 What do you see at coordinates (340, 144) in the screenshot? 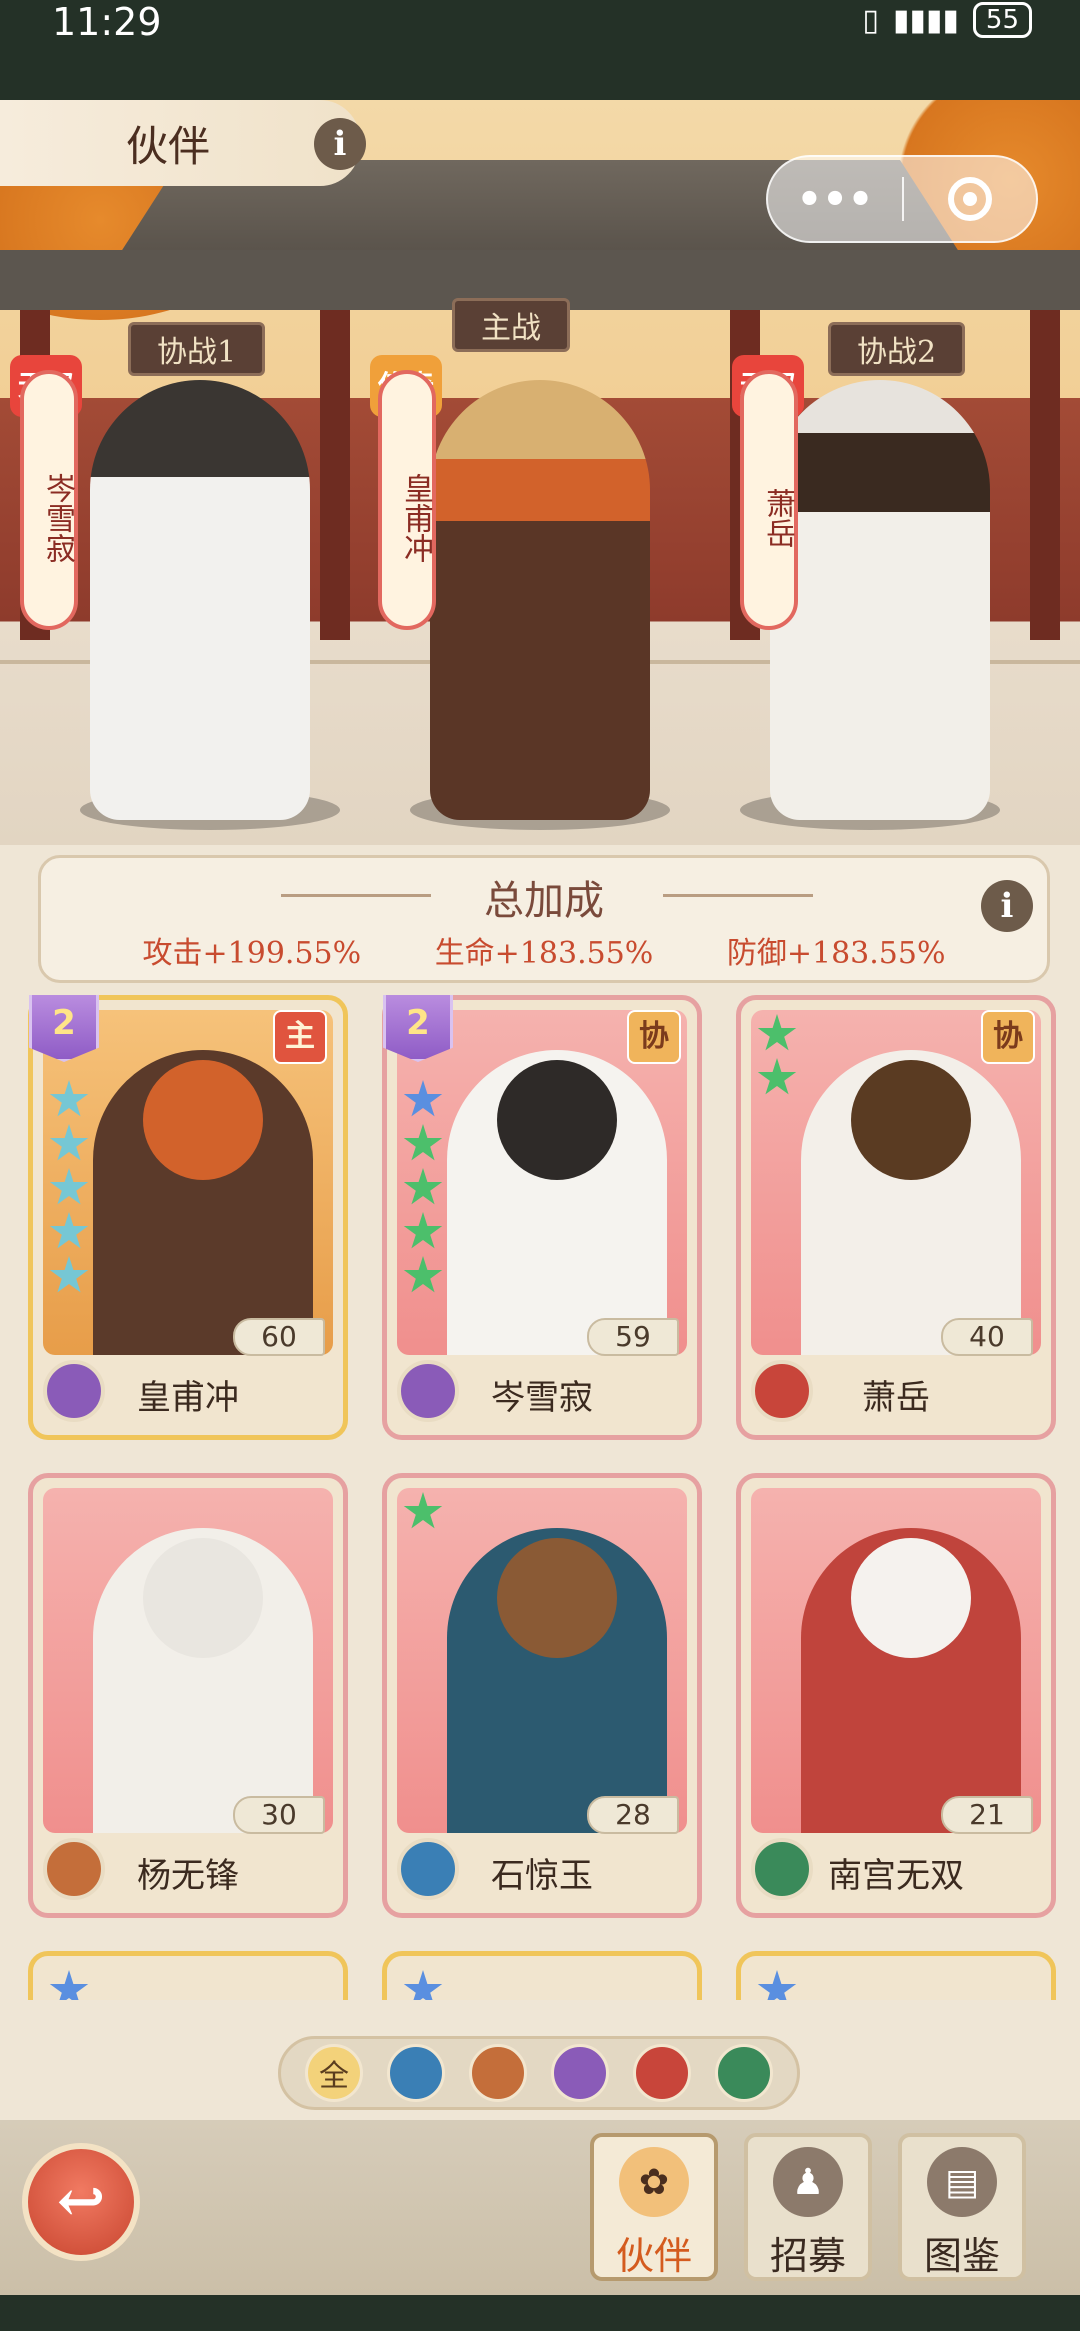
I see `info-icon: i` at bounding box center [340, 144].